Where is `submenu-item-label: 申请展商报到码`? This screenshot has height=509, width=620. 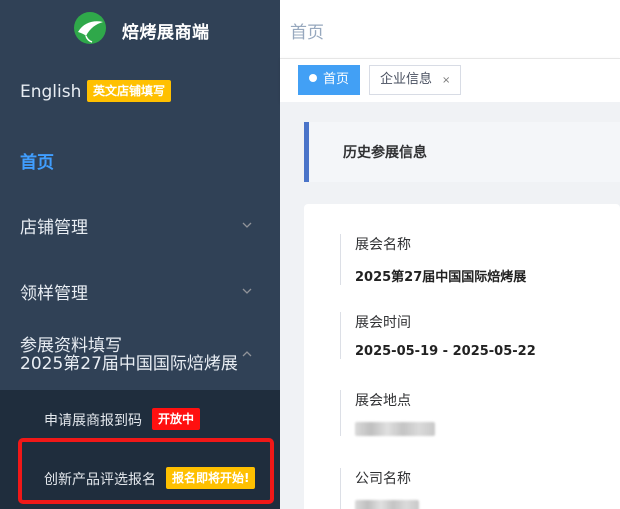 submenu-item-label: 申请展商报到码 is located at coordinates (93, 421).